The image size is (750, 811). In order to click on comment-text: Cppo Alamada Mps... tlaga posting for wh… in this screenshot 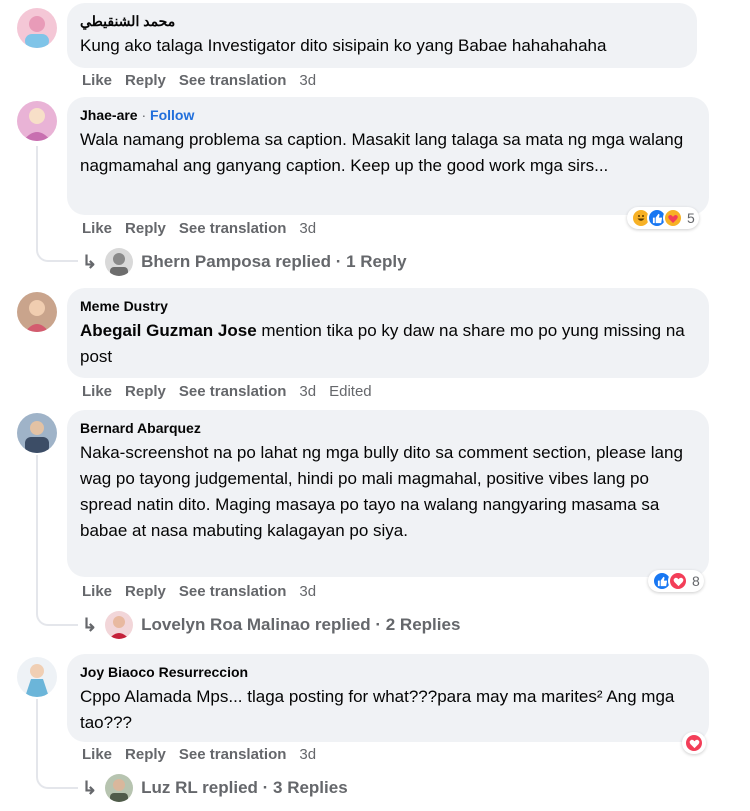, I will do `click(377, 709)`.